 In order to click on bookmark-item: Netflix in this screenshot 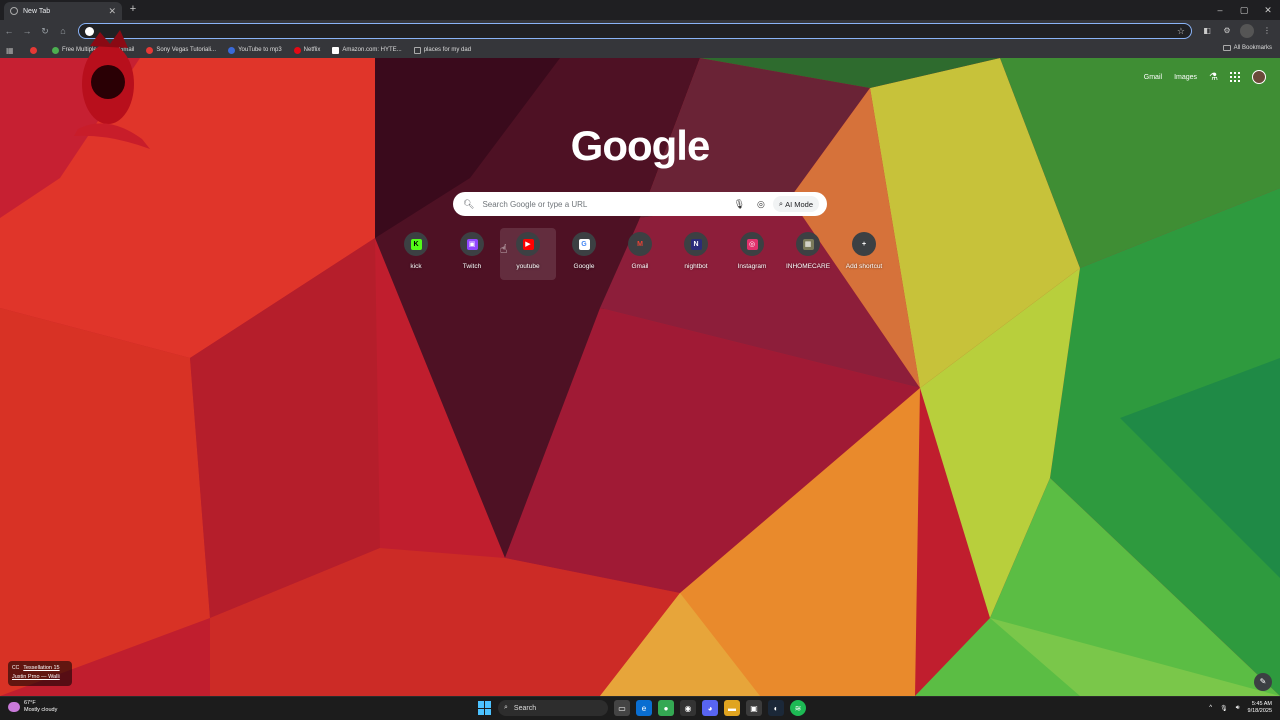, I will do `click(306, 50)`.